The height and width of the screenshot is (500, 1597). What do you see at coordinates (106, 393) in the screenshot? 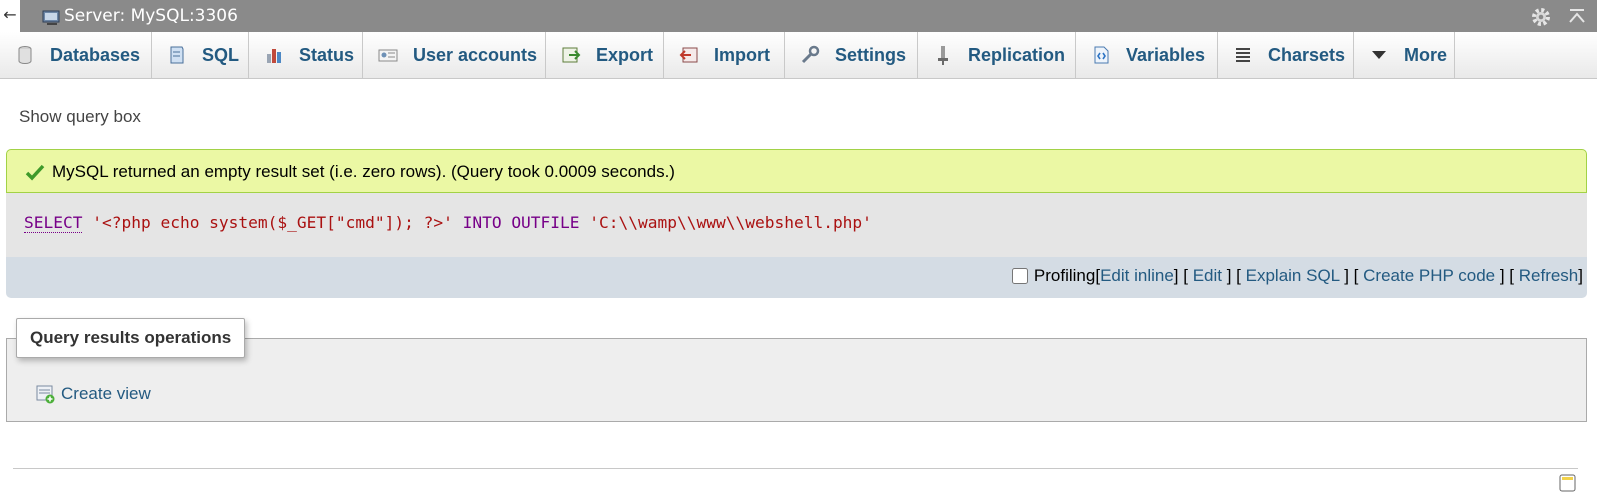
I see `create-view-label: Create view` at bounding box center [106, 393].